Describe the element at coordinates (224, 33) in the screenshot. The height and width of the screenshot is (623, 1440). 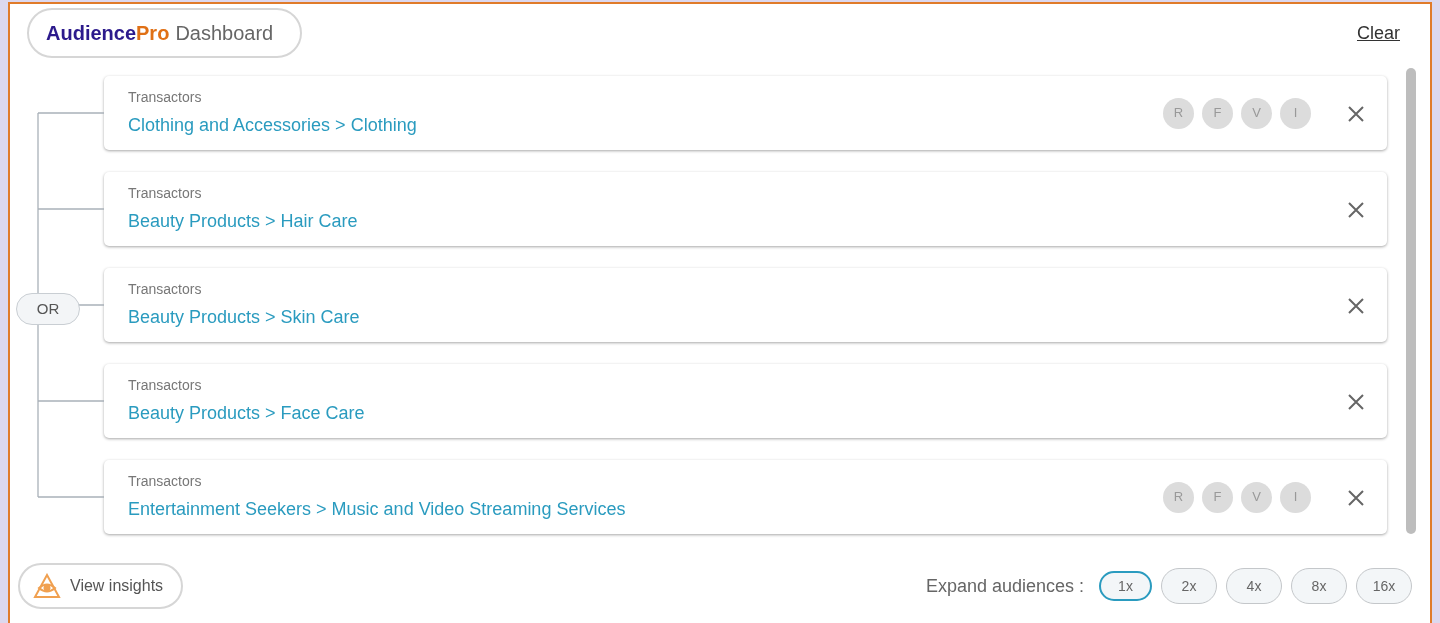
I see `dashboard-label: Dashboard` at that location.